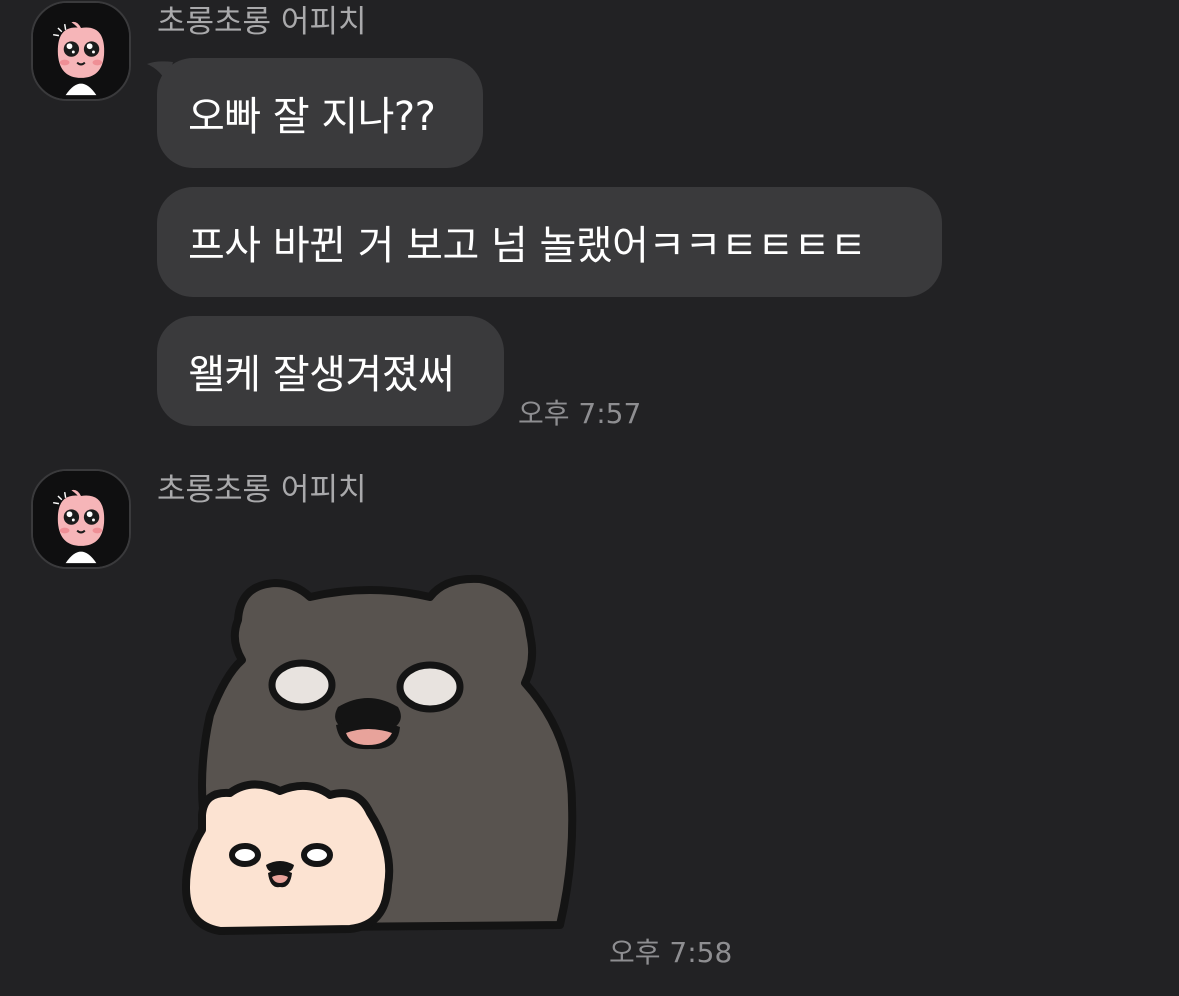 This screenshot has height=996, width=1179. I want to click on message-bubble: 프사 바뀐 거 보고 넘 놀랬어ㅋㅋㅌㅌㅌㅌ, so click(549, 242).